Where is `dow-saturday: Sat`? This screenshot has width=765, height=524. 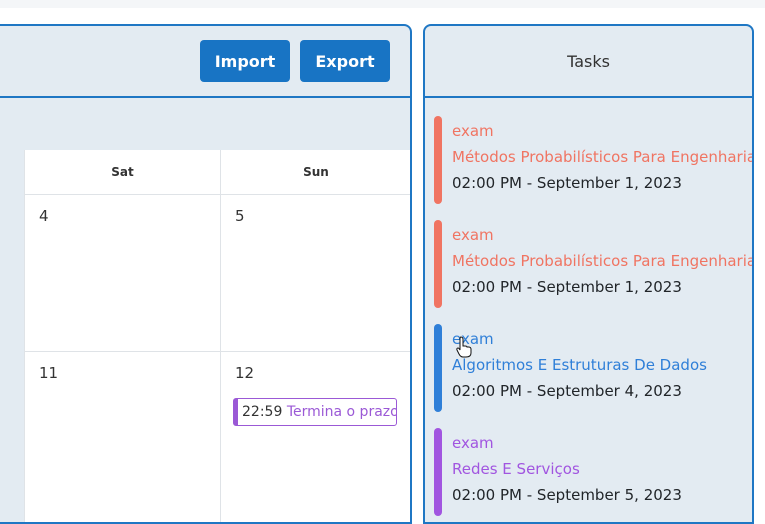
dow-saturday: Sat is located at coordinates (123, 172).